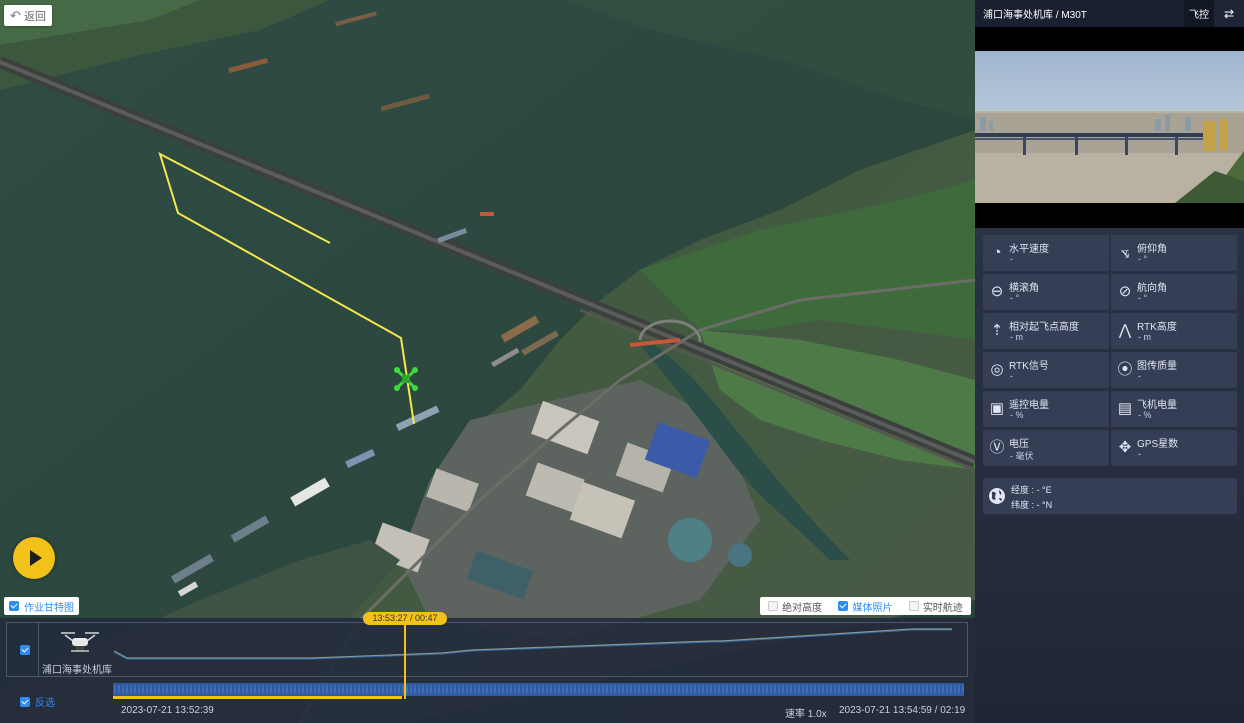  I want to click on metric-label: RTK高度, so click(1157, 327).